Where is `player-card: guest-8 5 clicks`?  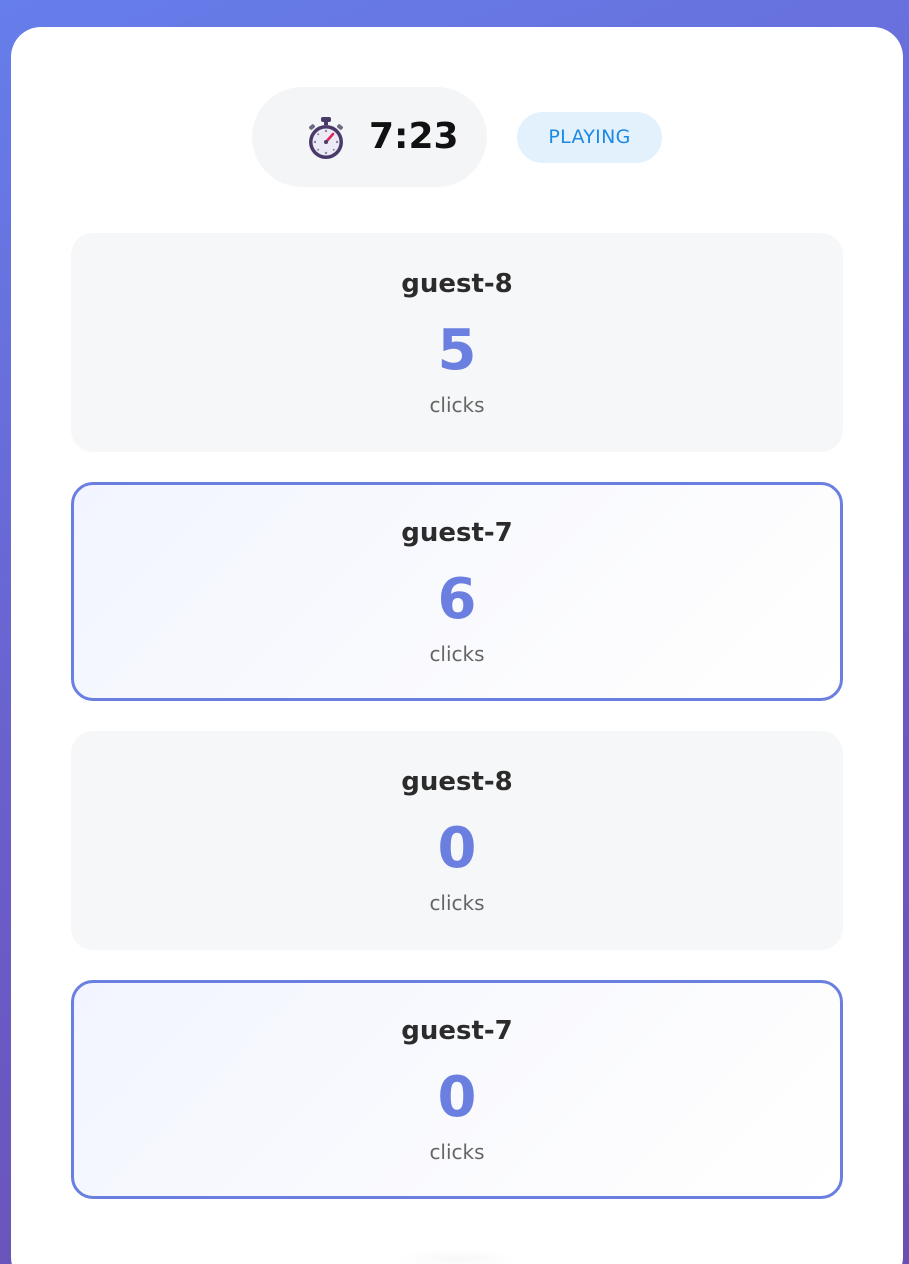 player-card: guest-8 5 clicks is located at coordinates (457, 342).